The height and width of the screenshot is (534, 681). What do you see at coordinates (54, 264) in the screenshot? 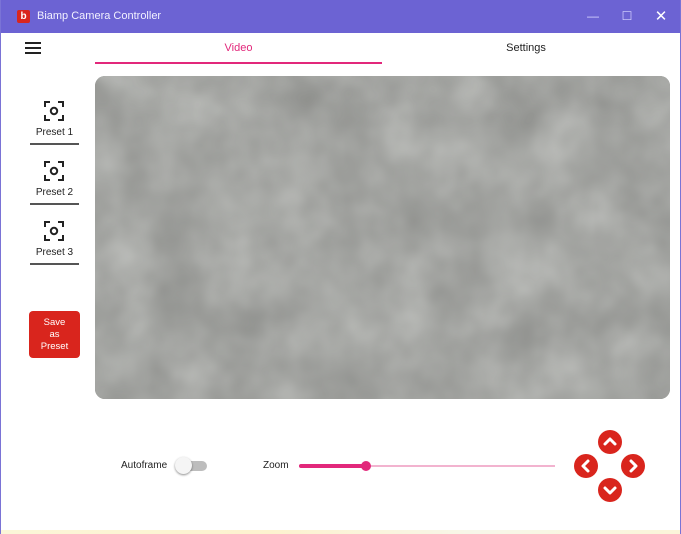
I see `preset-3-underline` at bounding box center [54, 264].